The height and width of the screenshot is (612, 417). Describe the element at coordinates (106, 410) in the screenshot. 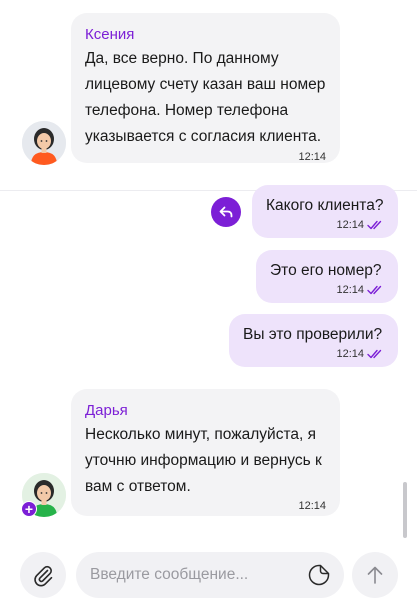

I see `sender-name: Дарья` at that location.